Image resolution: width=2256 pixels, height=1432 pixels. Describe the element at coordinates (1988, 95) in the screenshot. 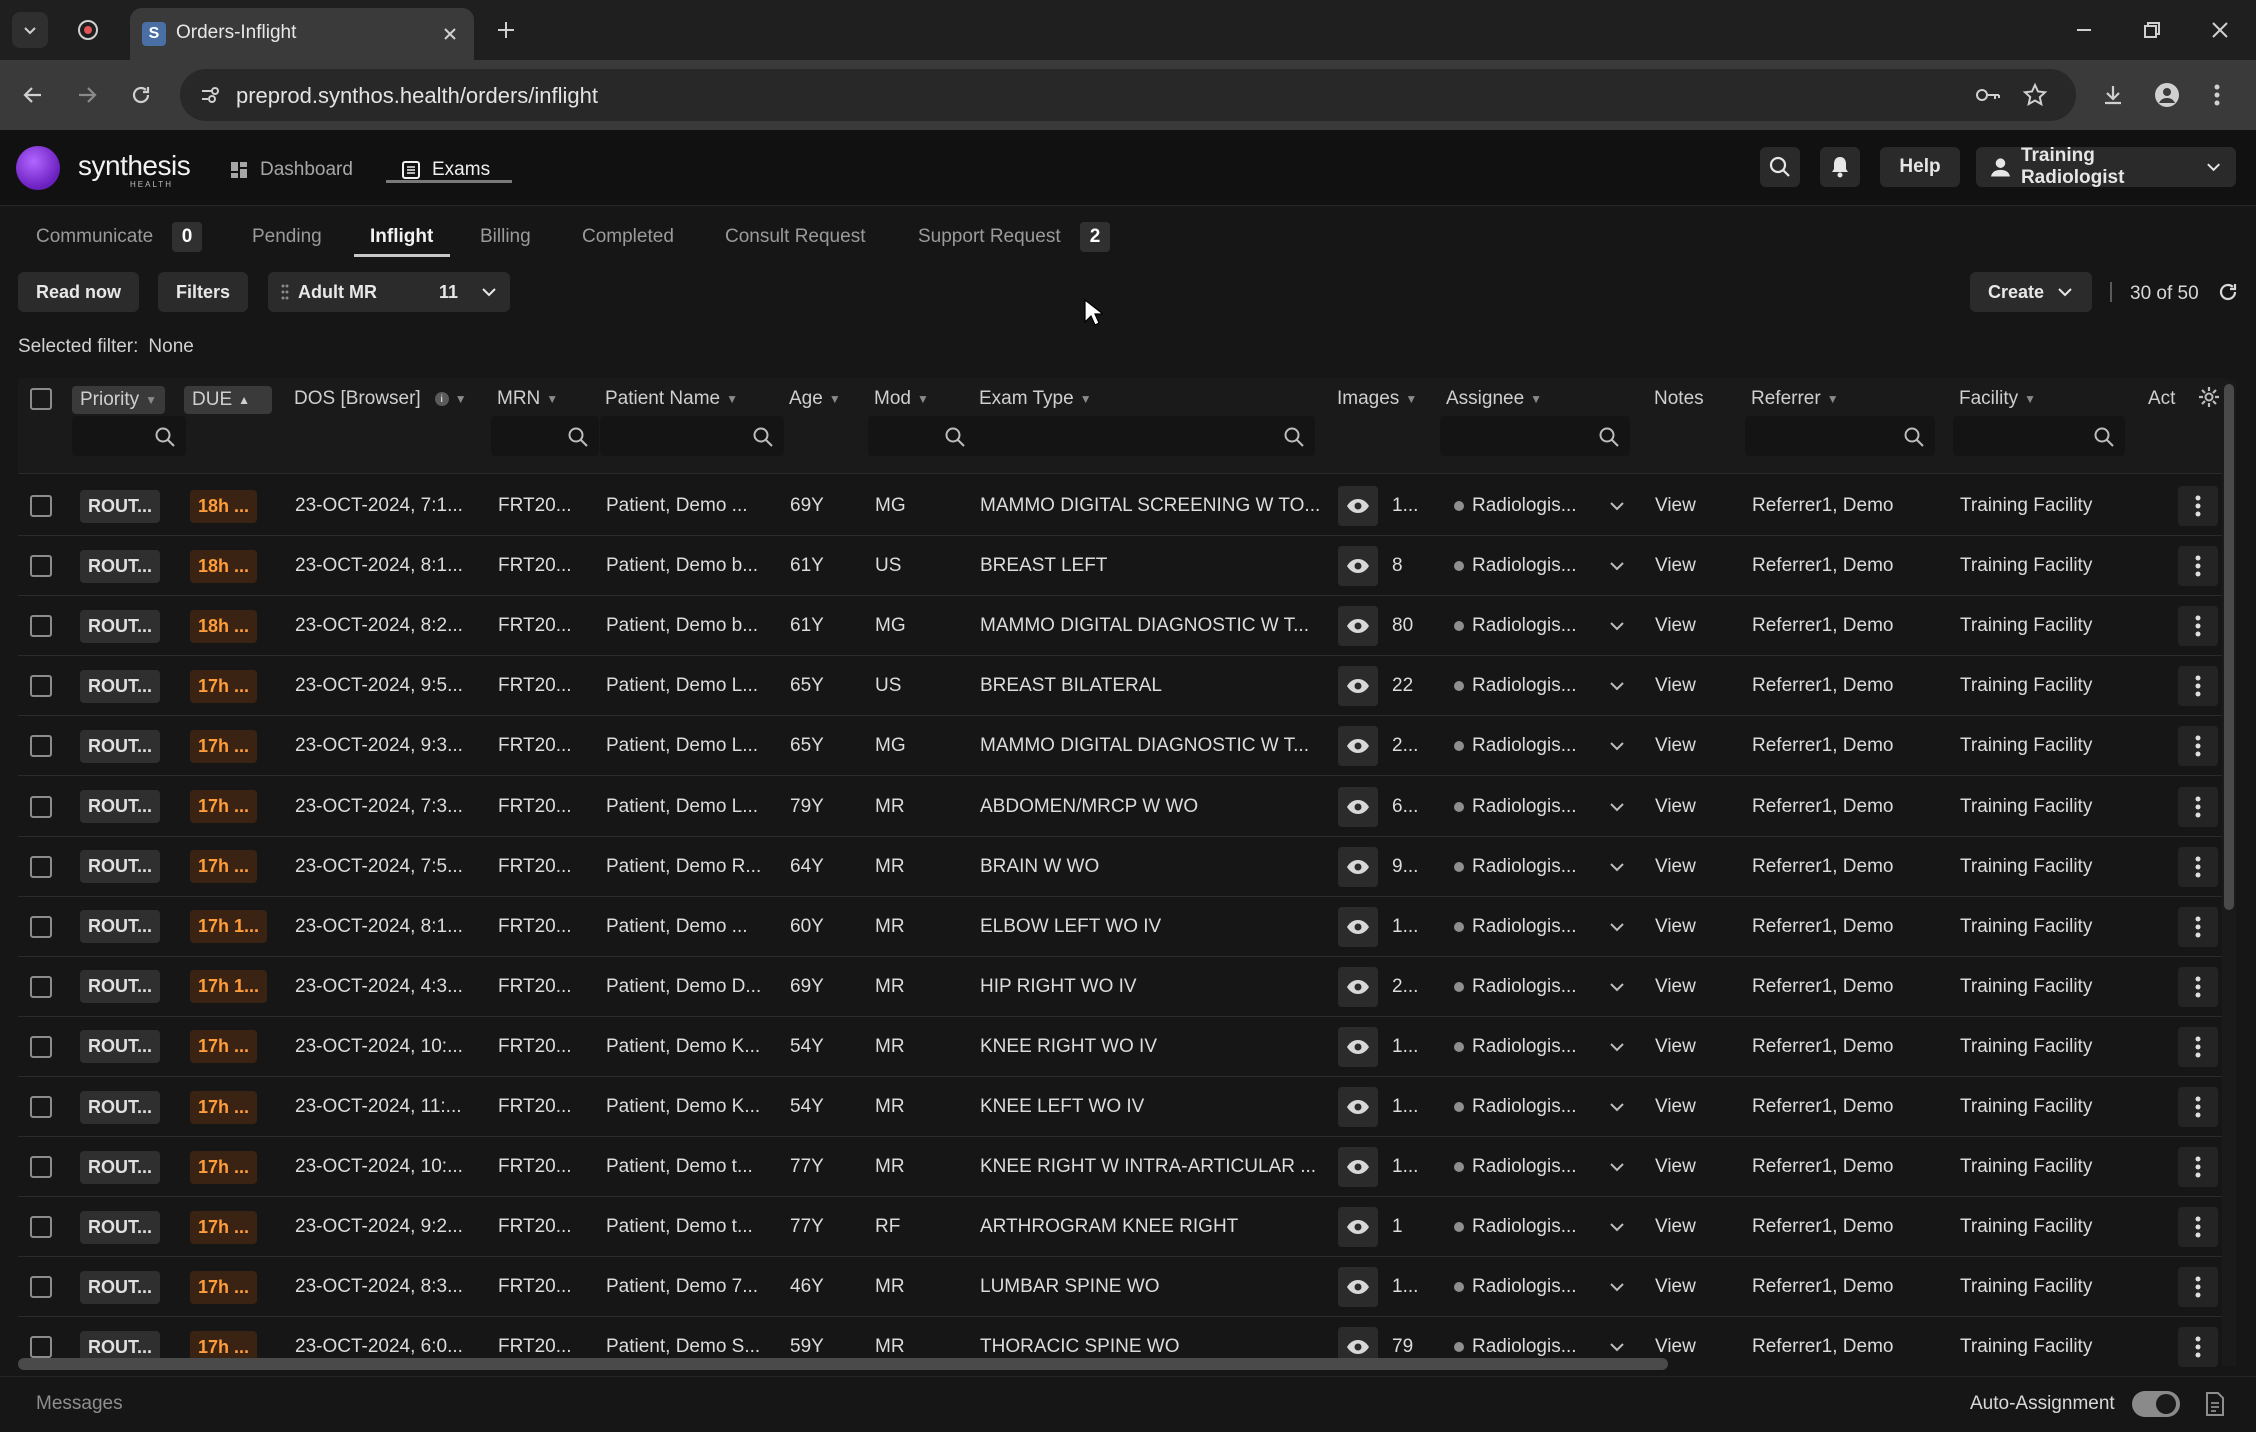

I see `password-key-icon` at that location.